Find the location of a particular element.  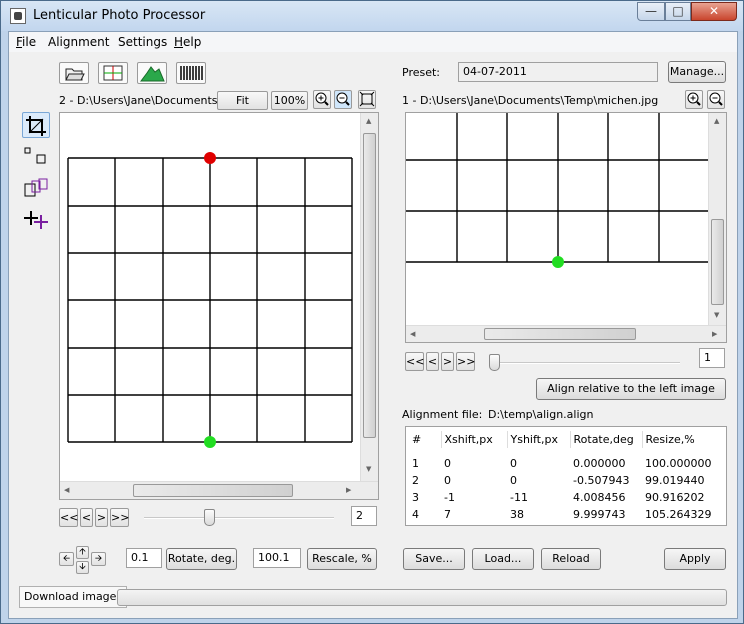

right-grid-image is located at coordinates (557, 190).